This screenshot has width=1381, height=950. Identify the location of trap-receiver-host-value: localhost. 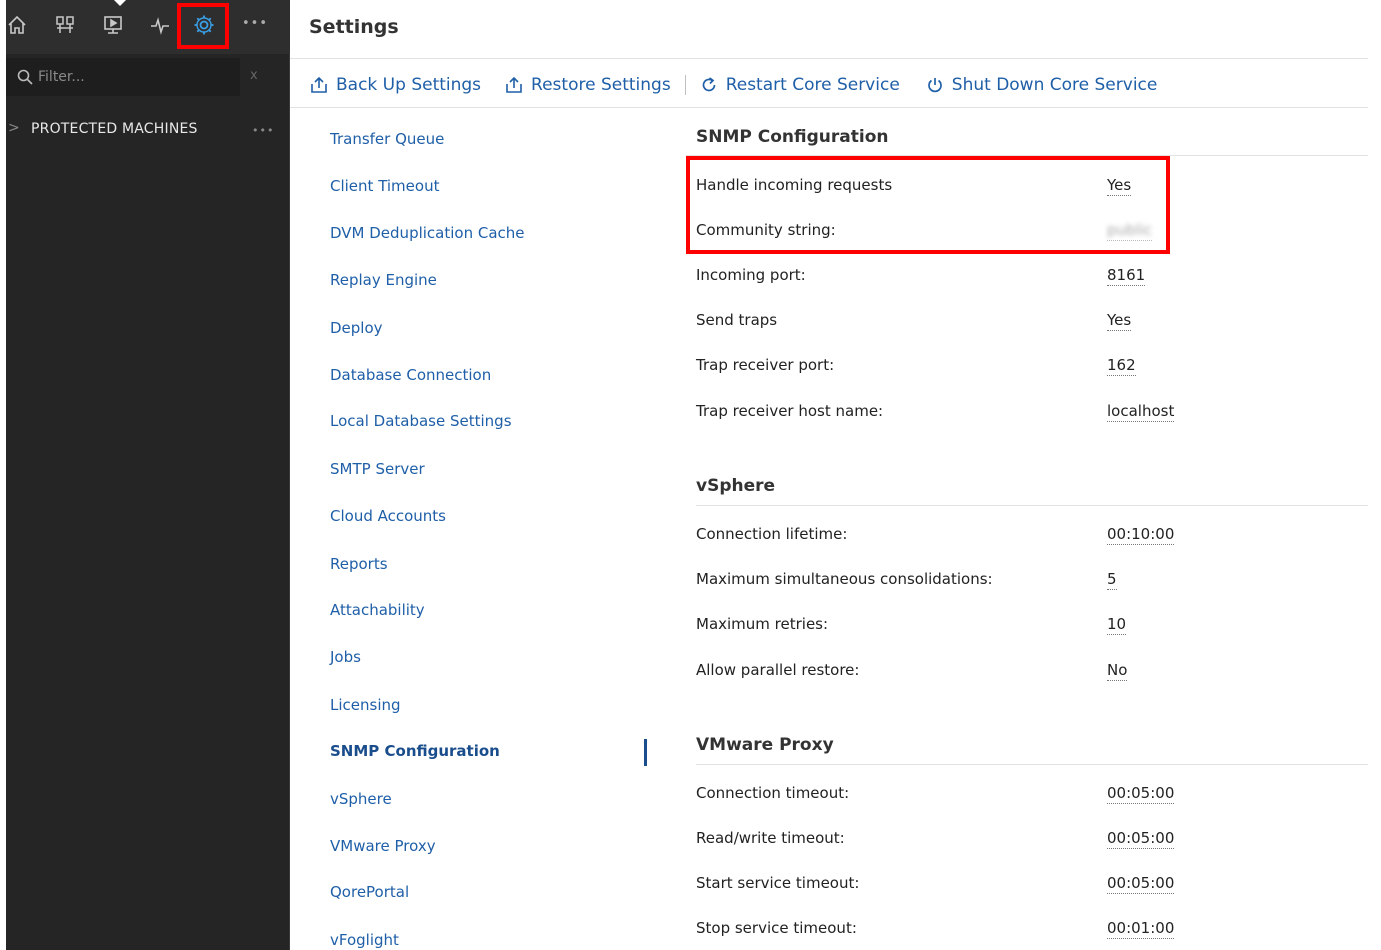
(1141, 411).